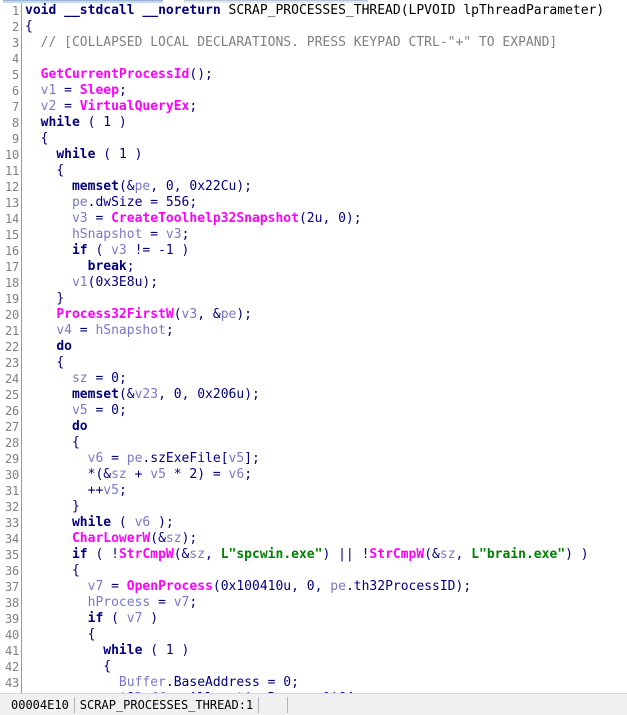  Describe the element at coordinates (324, 692) in the screenshot. I see `code-line-text: *&Buffer.AllocationBase = 0i64;` at that location.